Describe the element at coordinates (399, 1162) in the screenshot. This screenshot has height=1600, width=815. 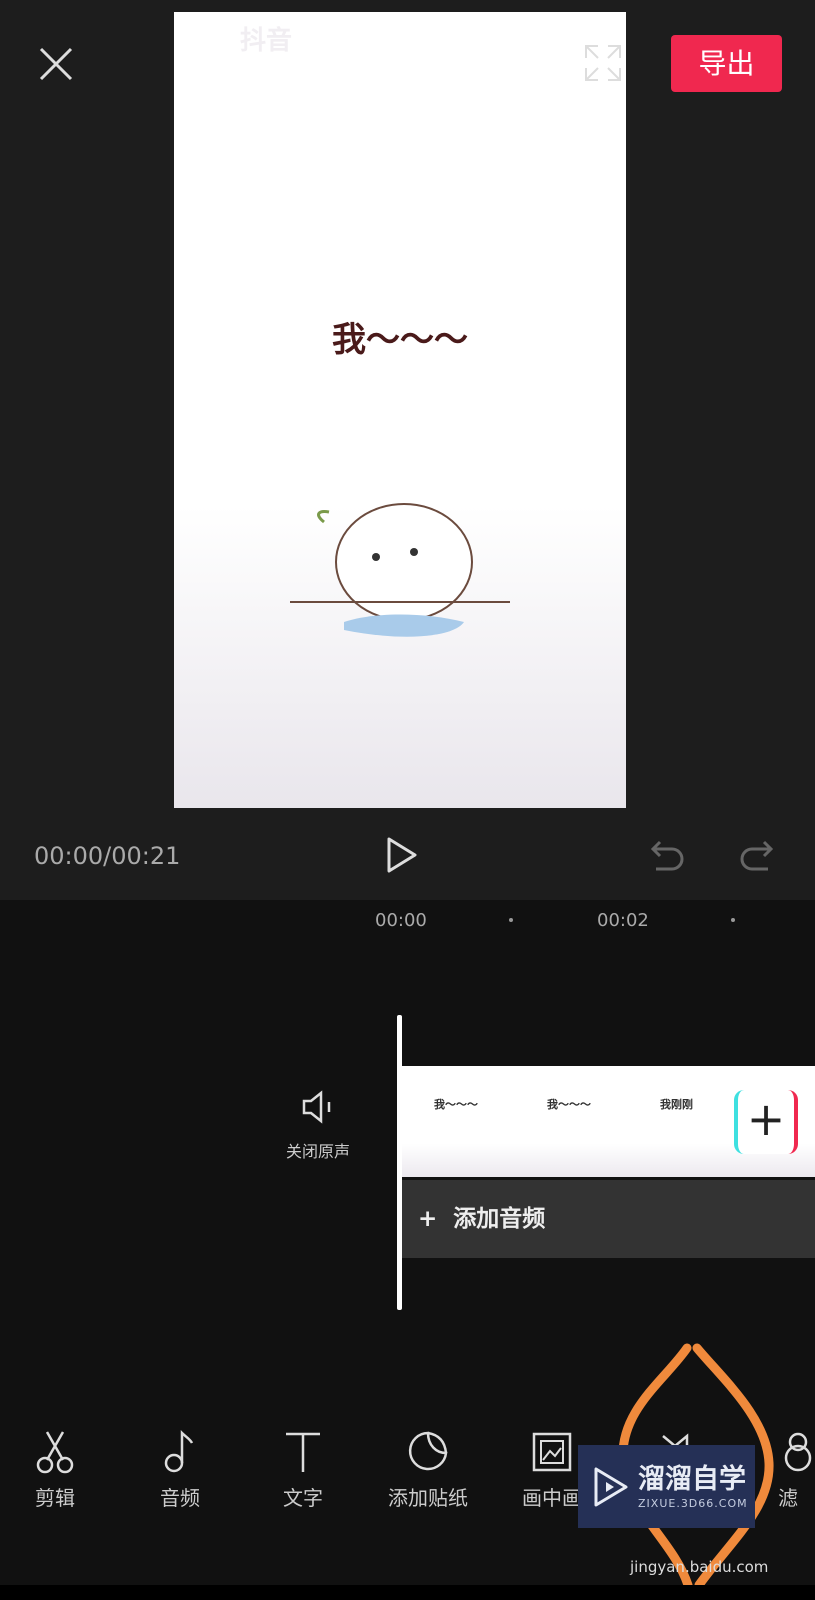
I see `playhead` at that location.